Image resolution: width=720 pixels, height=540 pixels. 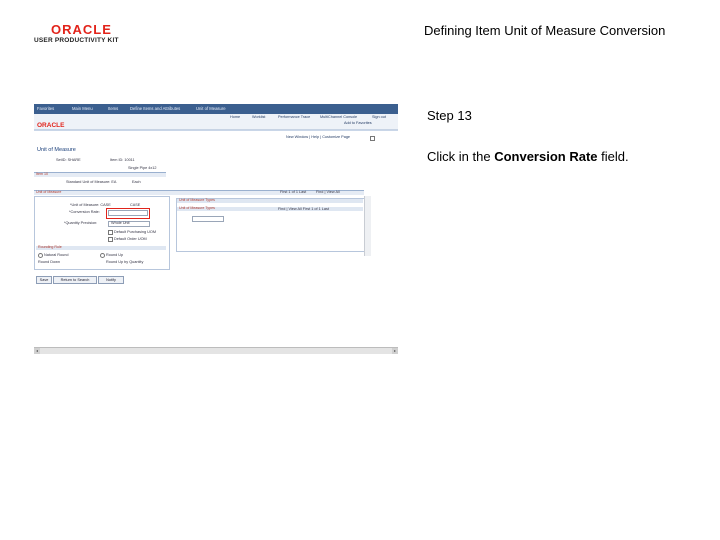 I want to click on oracle-app-logo: ORACLE, so click(x=51, y=125).